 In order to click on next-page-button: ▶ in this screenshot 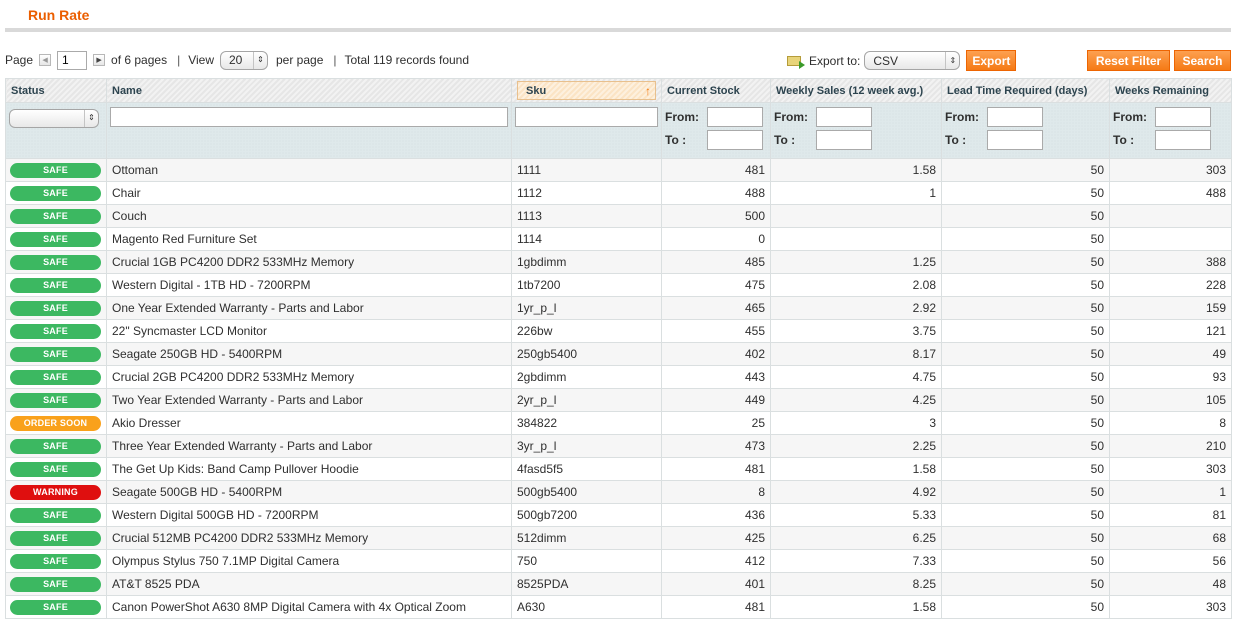, I will do `click(99, 60)`.